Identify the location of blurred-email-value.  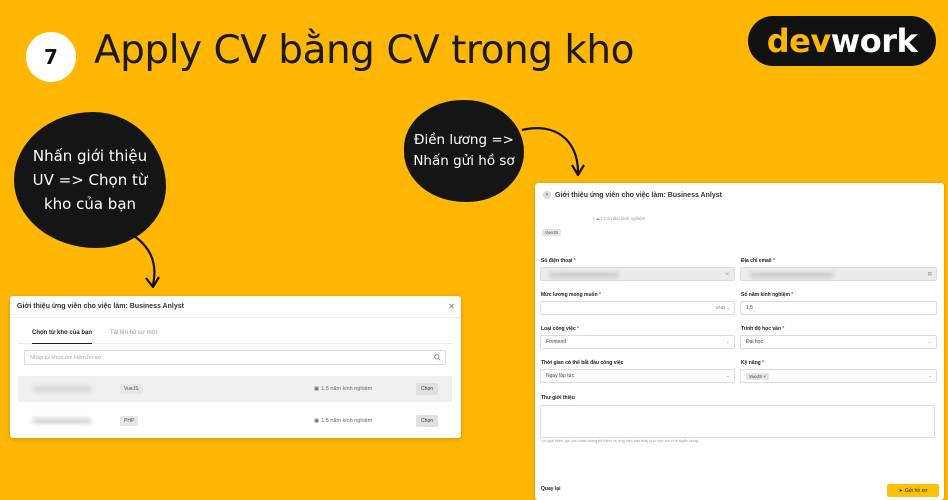
(791, 275).